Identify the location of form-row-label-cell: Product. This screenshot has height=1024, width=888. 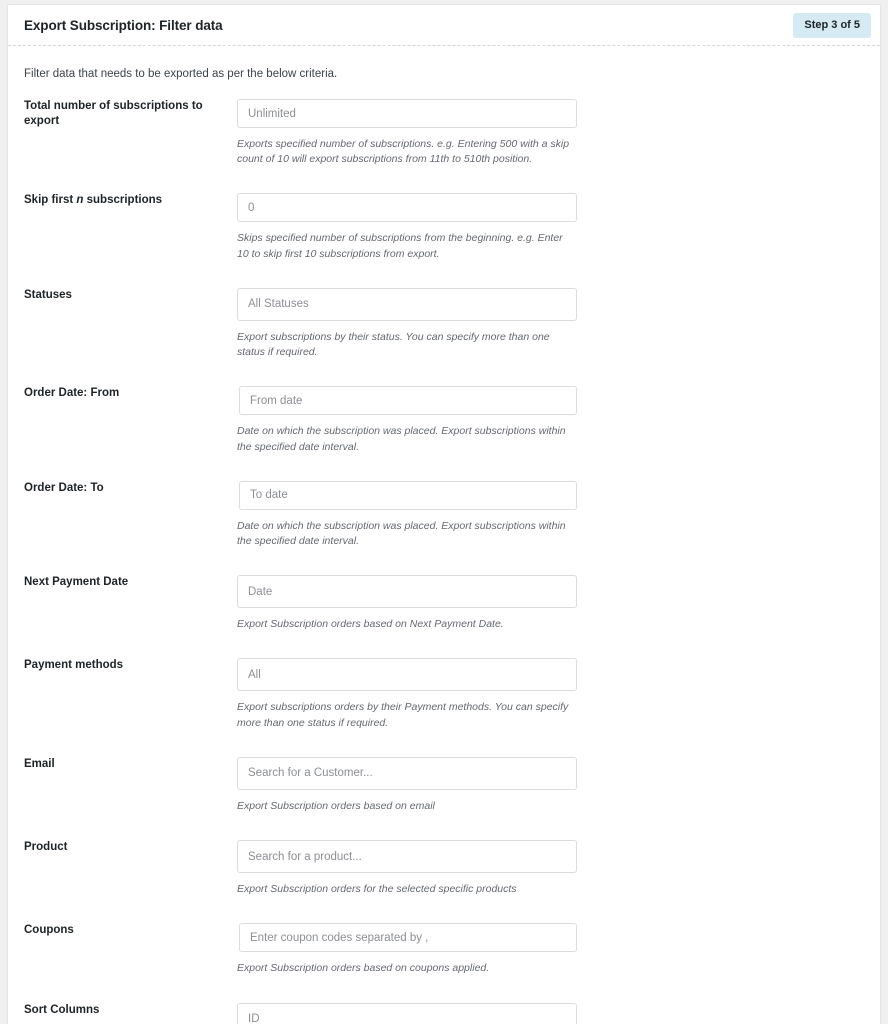
(130, 868).